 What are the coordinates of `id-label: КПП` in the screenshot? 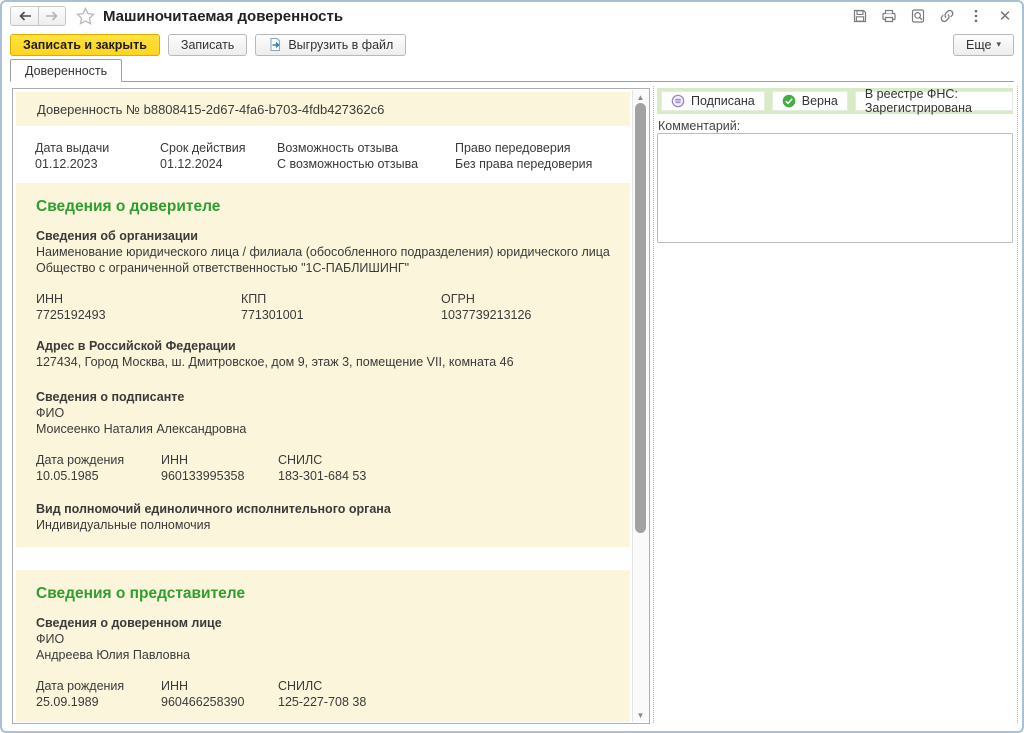 It's located at (254, 299).